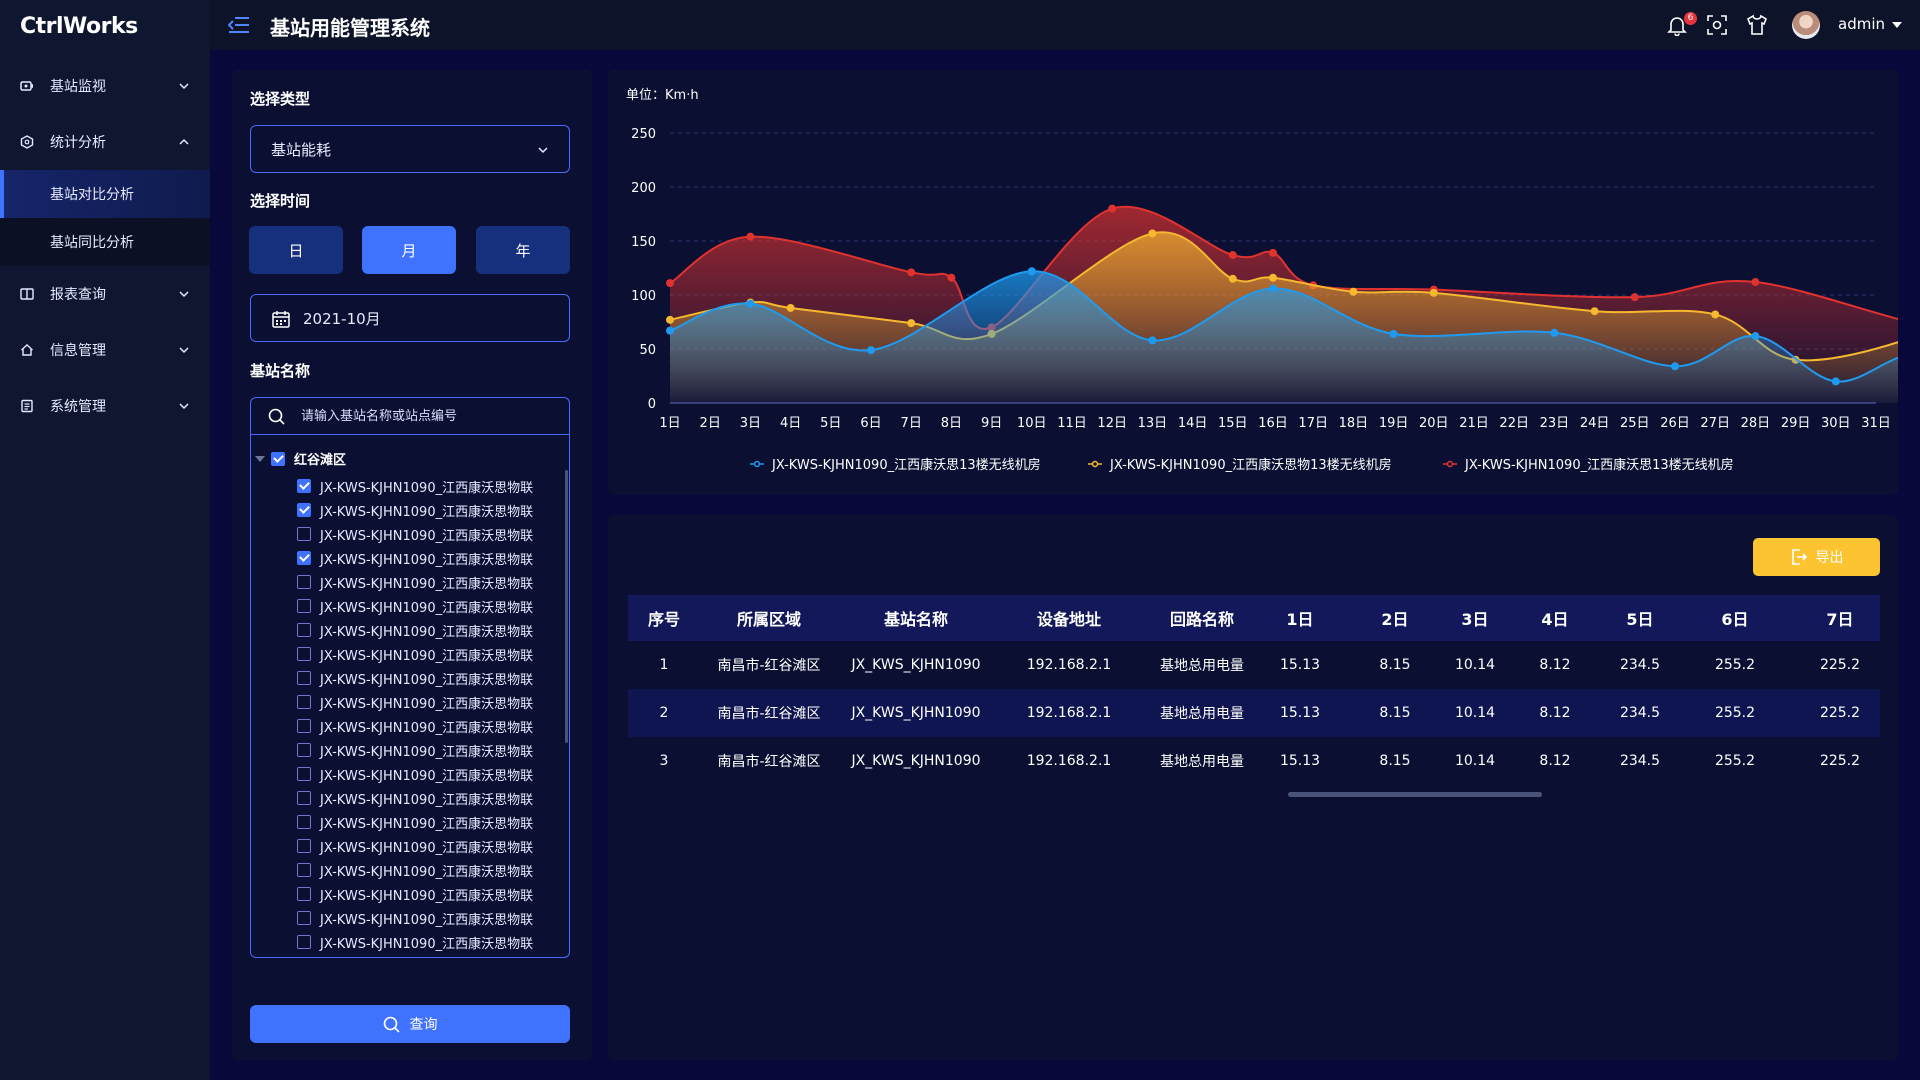 The width and height of the screenshot is (1920, 1080). What do you see at coordinates (1861, 24) in the screenshot?
I see `user-name: admin` at bounding box center [1861, 24].